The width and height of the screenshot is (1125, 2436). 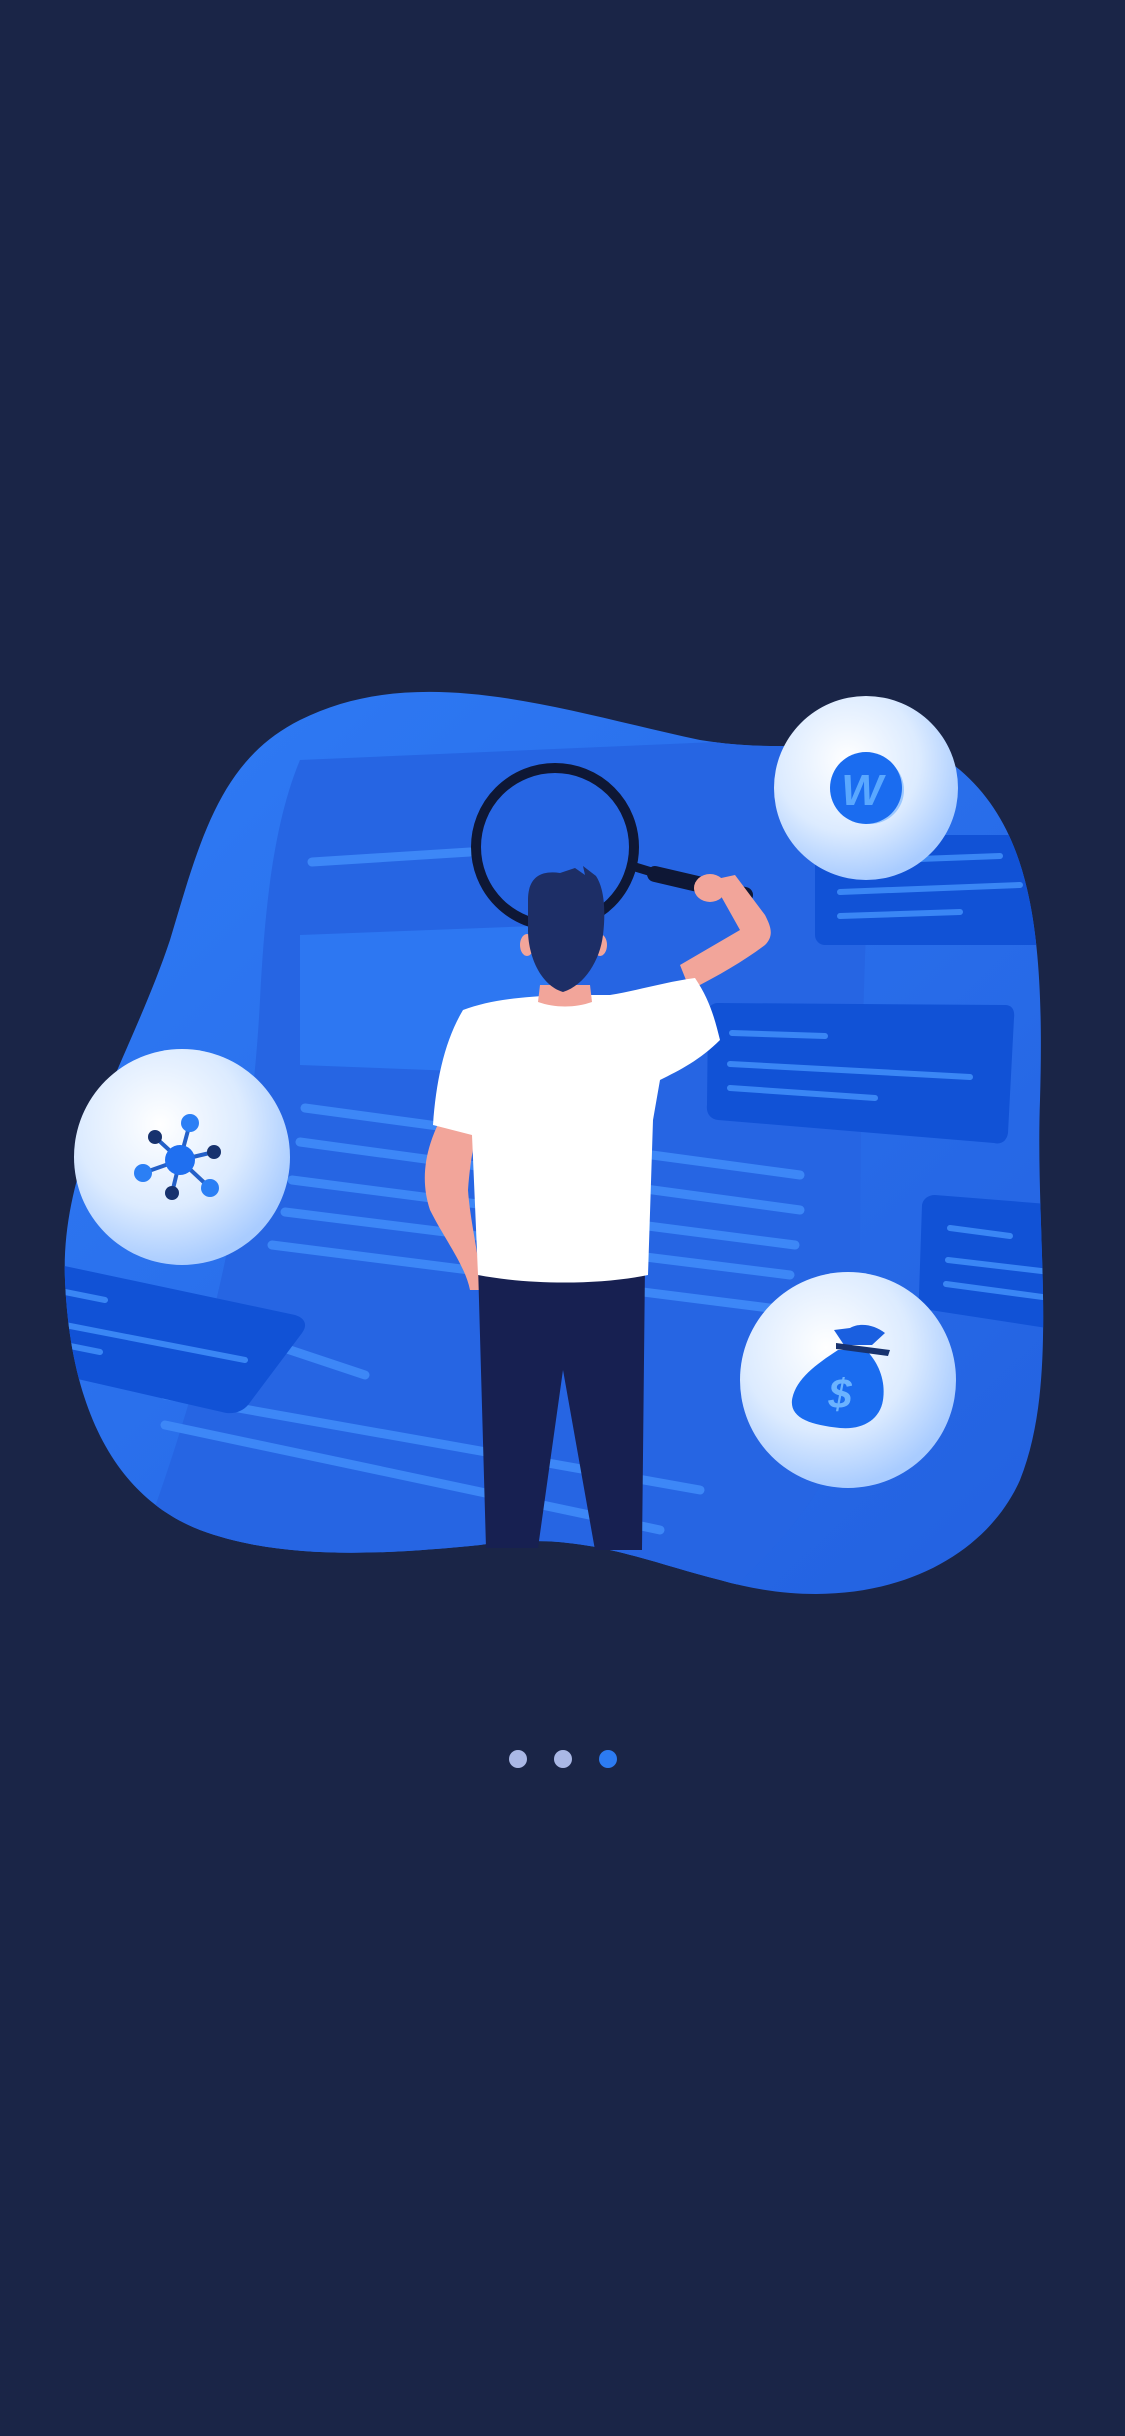 I want to click on coin-bubble: W, so click(x=866, y=788).